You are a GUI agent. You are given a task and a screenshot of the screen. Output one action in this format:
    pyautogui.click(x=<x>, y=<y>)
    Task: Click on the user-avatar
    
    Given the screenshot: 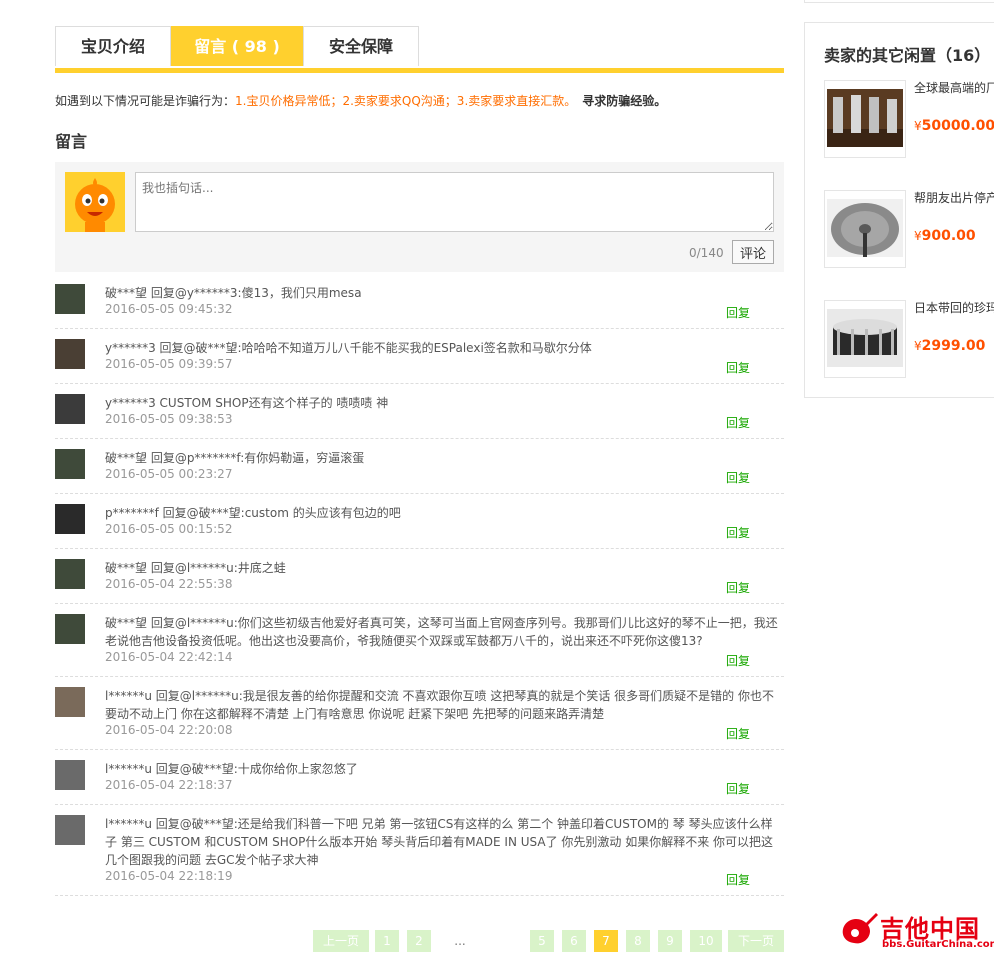 What is the action you would take?
    pyautogui.click(x=95, y=202)
    